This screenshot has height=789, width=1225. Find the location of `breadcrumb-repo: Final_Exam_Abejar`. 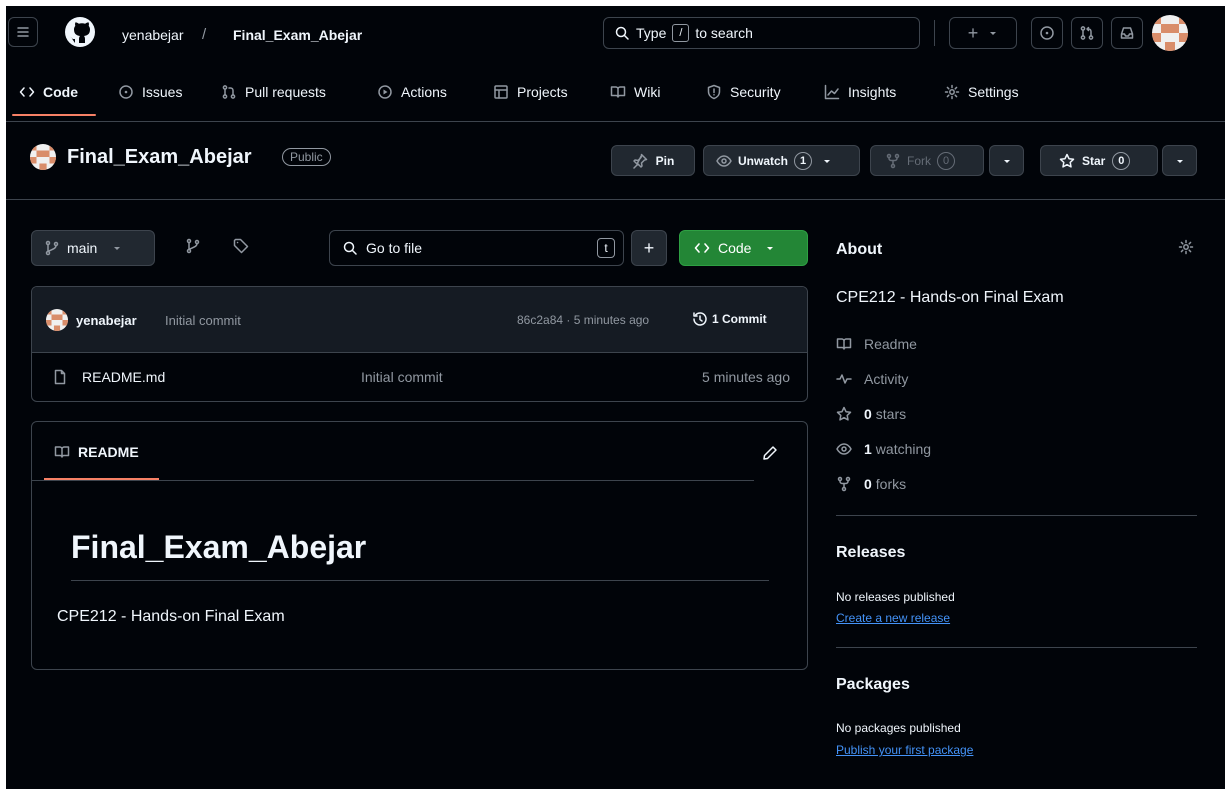

breadcrumb-repo: Final_Exam_Abejar is located at coordinates (297, 35).